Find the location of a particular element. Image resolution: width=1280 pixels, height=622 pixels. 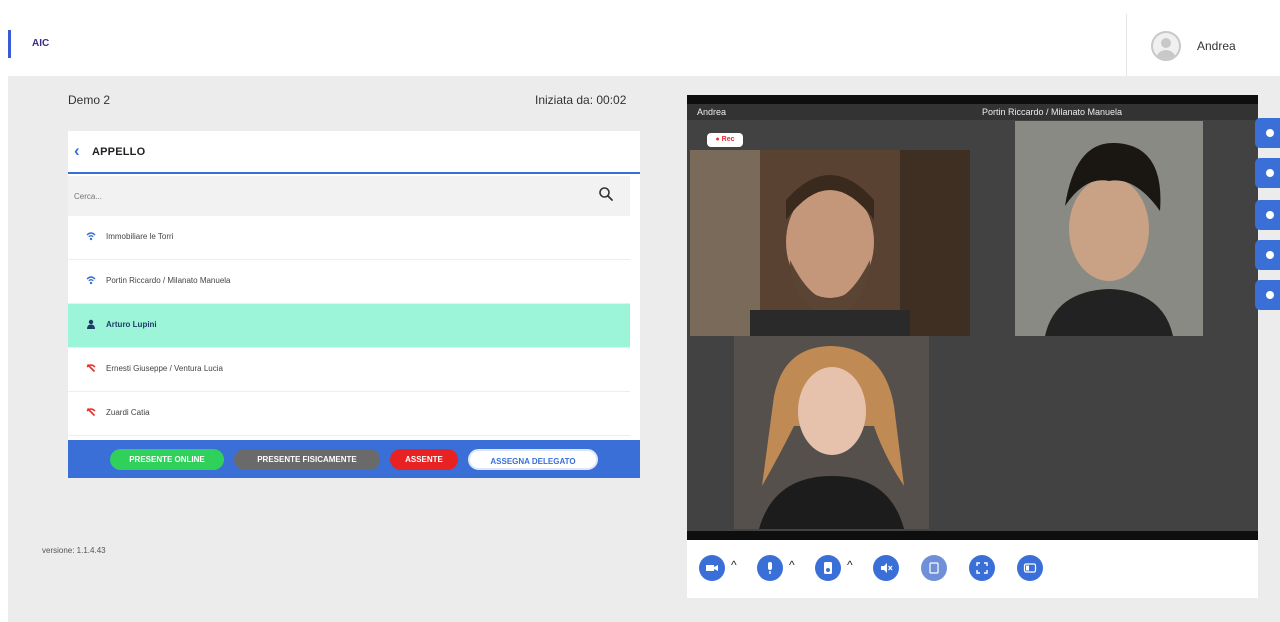

search-icon is located at coordinates (606, 194).